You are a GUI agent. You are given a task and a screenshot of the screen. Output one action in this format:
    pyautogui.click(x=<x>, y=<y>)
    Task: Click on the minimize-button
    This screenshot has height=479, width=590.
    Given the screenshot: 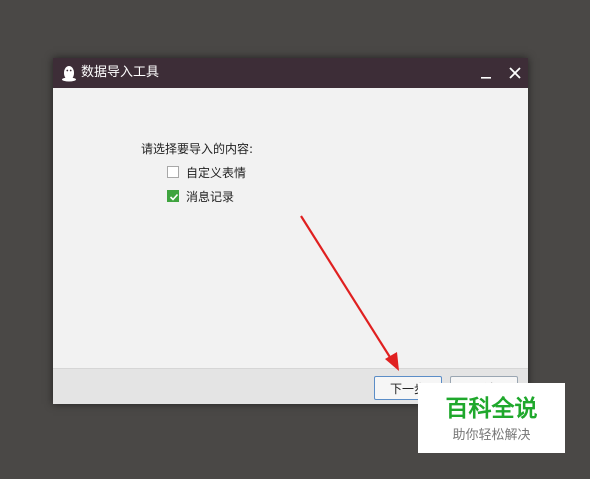 What is the action you would take?
    pyautogui.click(x=486, y=73)
    